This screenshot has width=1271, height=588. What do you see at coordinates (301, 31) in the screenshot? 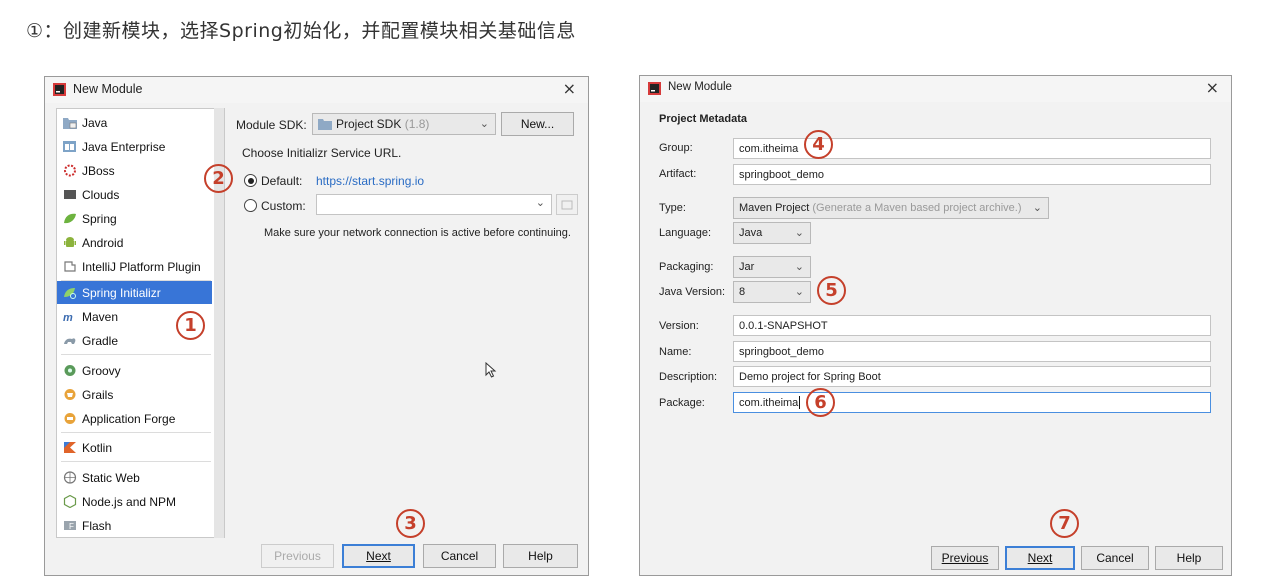
I see `page-heading: ①：创建新模块，选择Spring初始化，并配置模块相关基础信息` at bounding box center [301, 31].